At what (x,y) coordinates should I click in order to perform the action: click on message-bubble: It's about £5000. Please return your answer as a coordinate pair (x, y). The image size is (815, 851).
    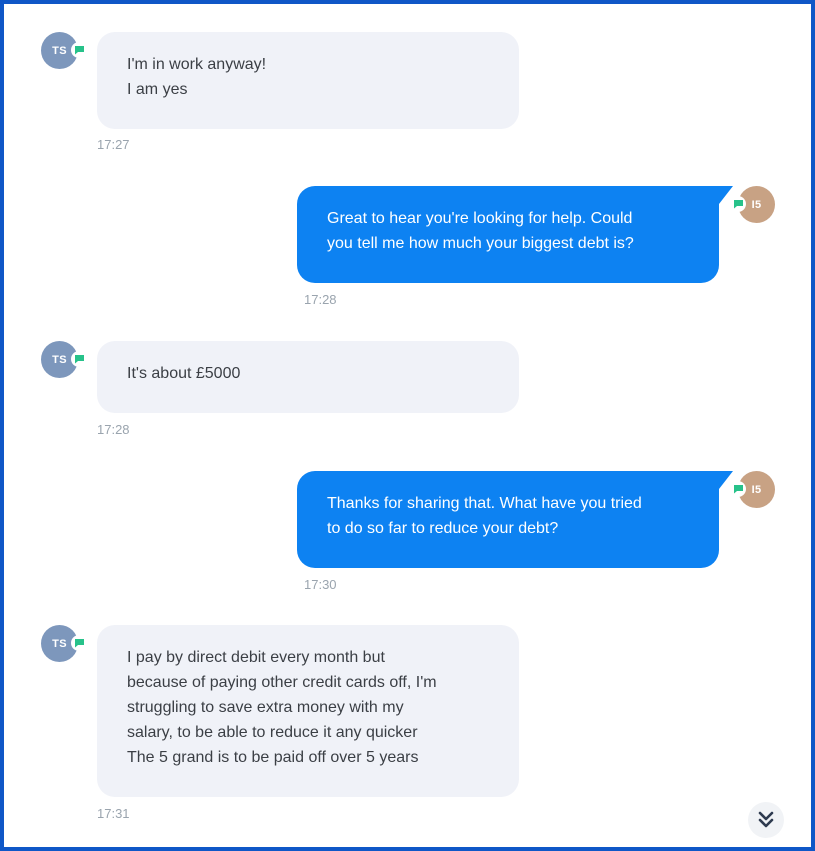
    Looking at the image, I should click on (308, 377).